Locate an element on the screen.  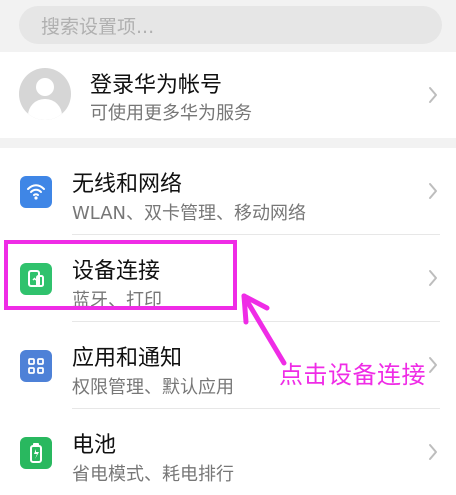
settings-item-subtitle: 省电模式、耗电排行 is located at coordinates (153, 474).